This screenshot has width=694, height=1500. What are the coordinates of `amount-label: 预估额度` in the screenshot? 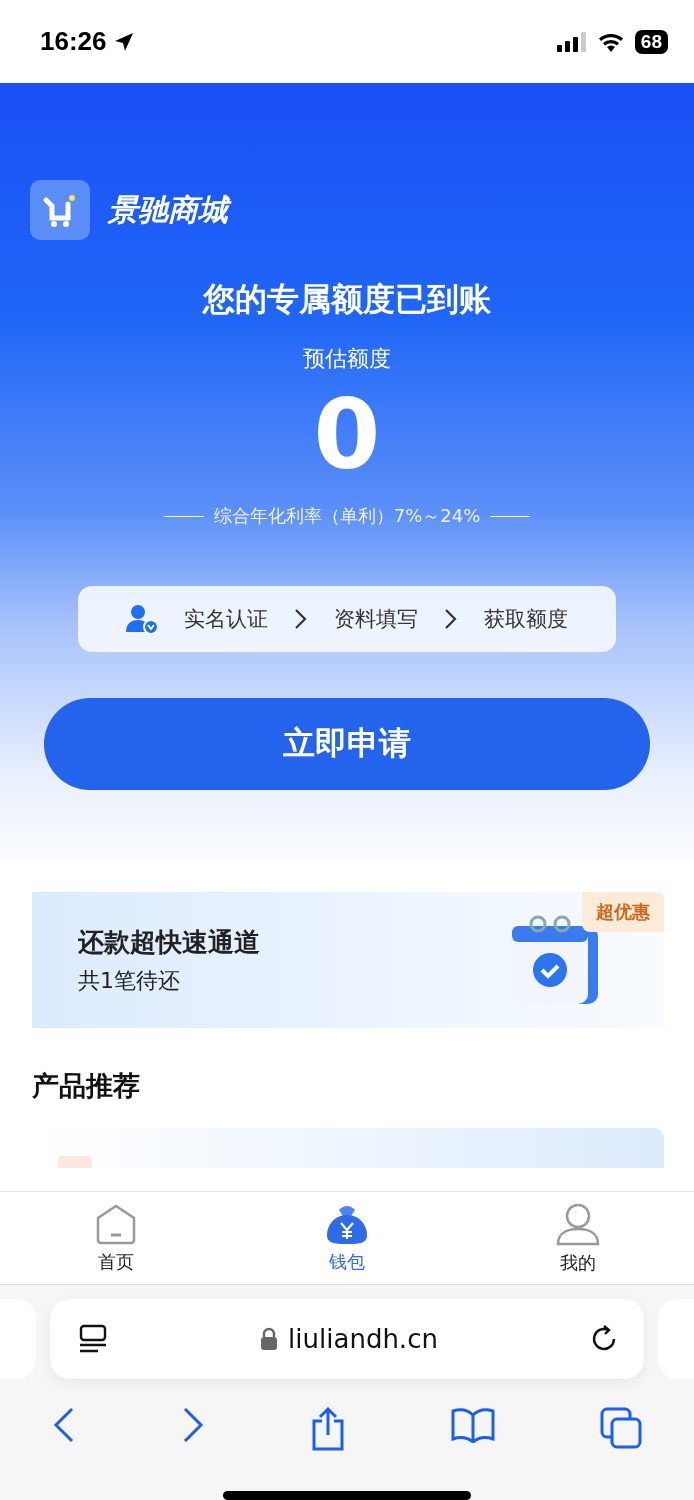 It's located at (347, 359).